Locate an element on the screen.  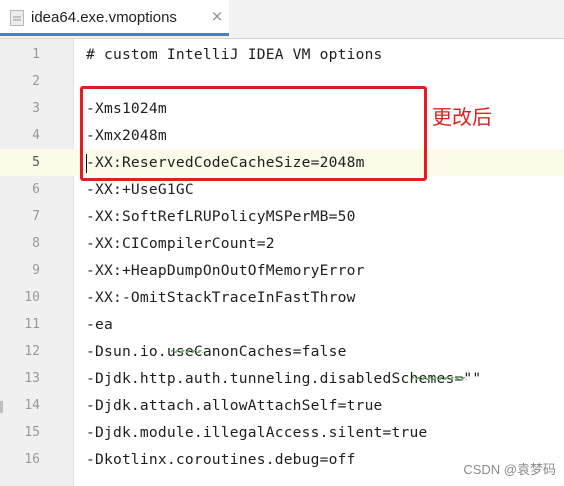
line-text: -Dsun.io.useCanonCaches=false is located at coordinates (216, 351).